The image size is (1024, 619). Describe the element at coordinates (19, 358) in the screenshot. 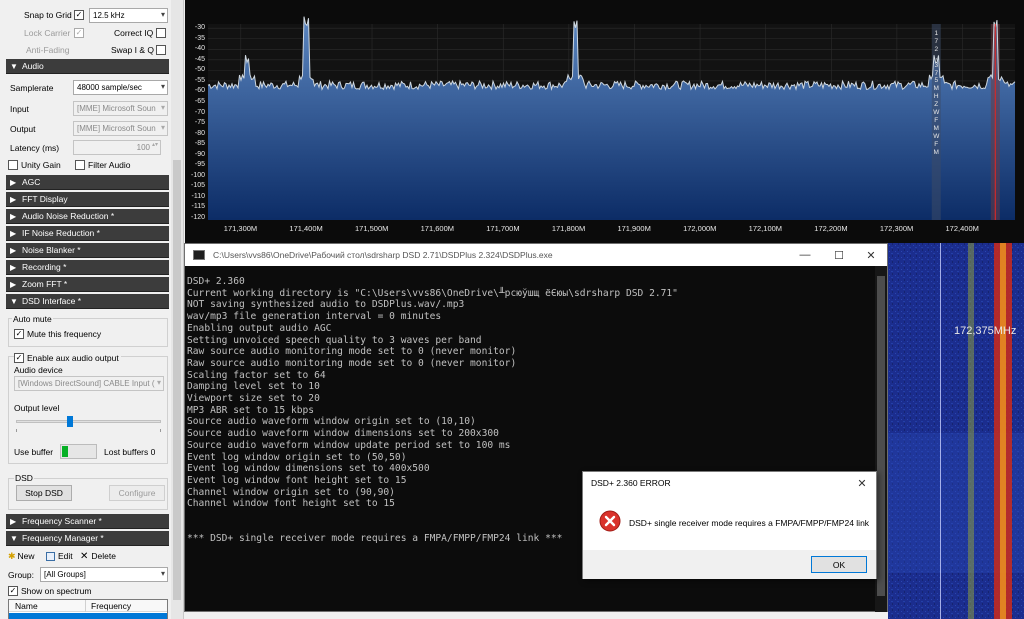

I see `aux-output-checkbox: ✓` at that location.